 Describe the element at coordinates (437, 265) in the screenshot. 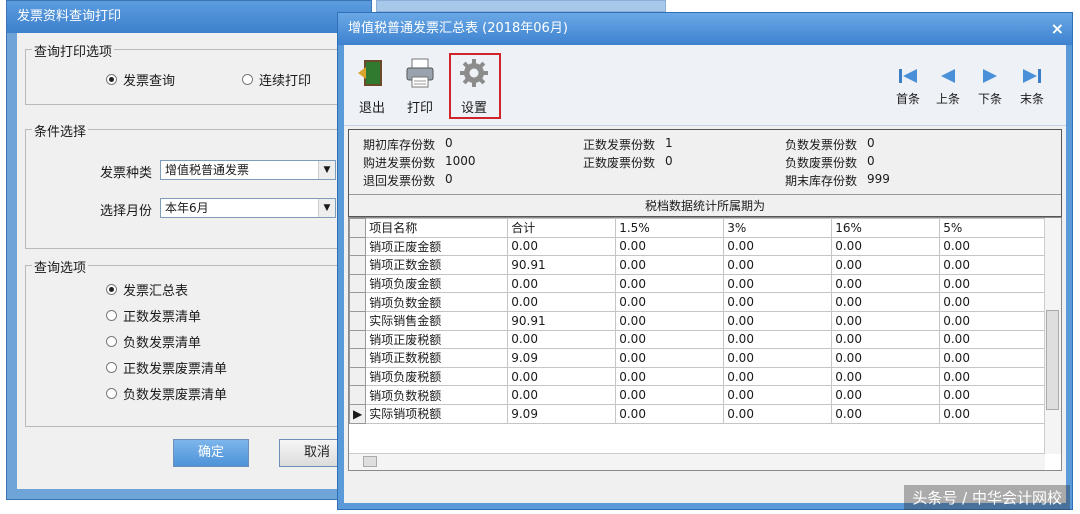

I see `table-cell: 销项正数金额` at that location.